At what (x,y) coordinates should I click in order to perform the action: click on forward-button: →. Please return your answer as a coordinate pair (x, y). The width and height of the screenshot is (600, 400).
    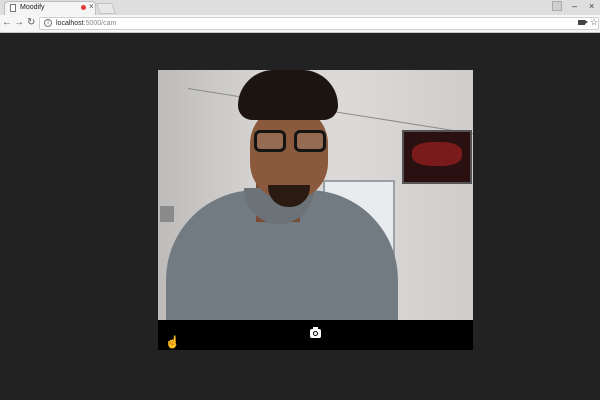
    Looking at the image, I should click on (19, 23).